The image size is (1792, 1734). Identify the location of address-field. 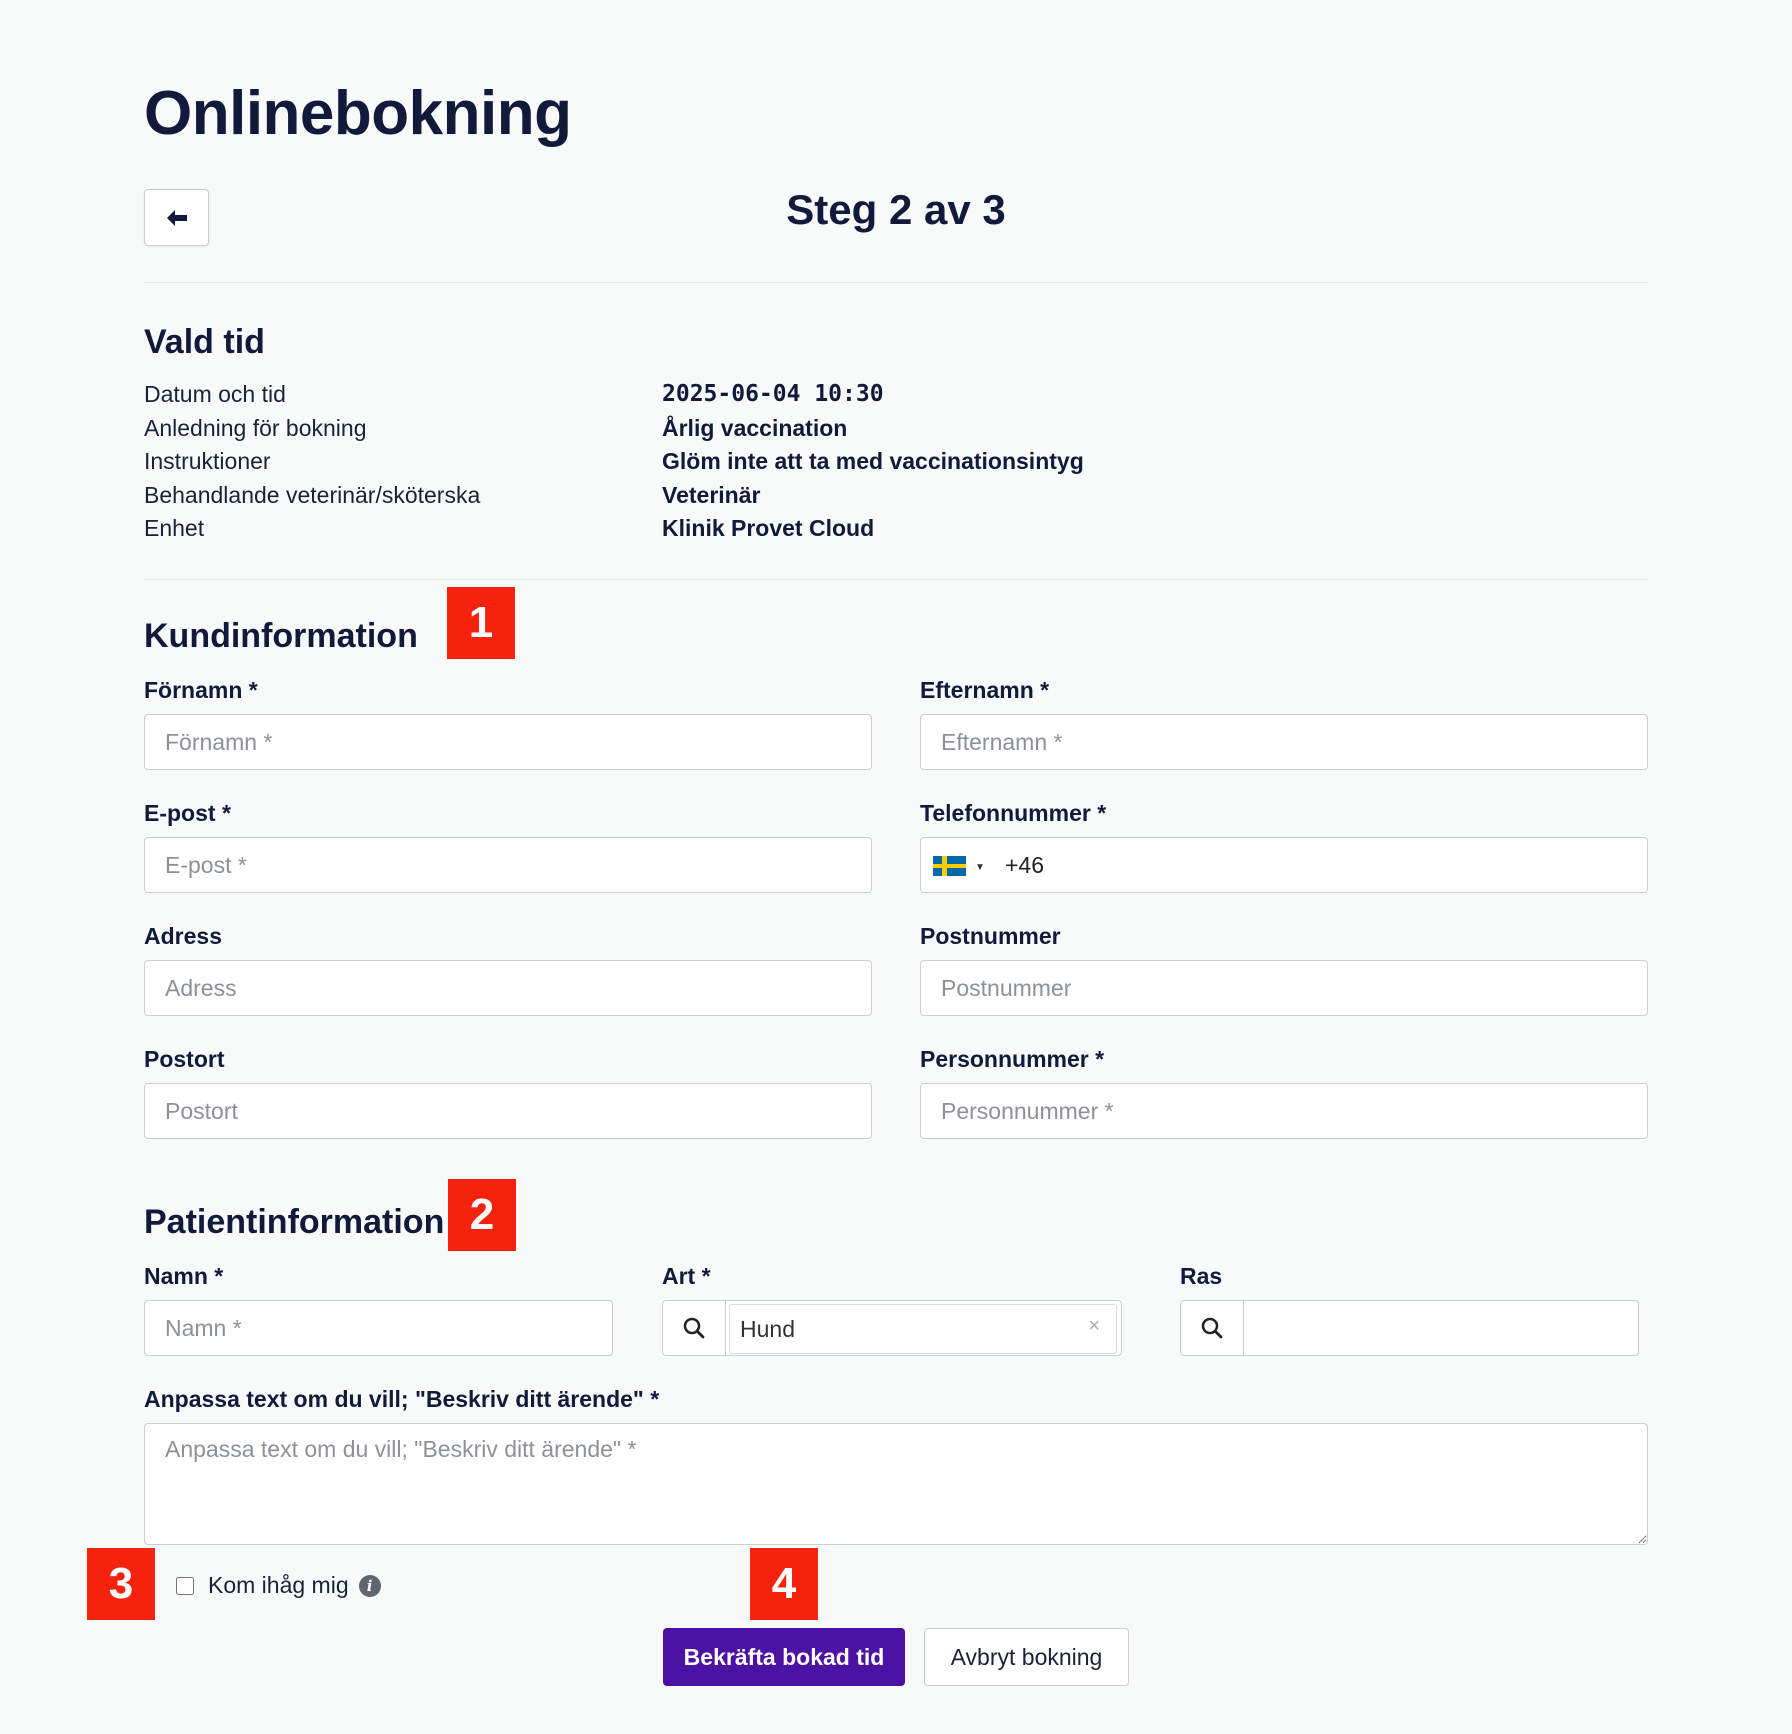
(508, 988).